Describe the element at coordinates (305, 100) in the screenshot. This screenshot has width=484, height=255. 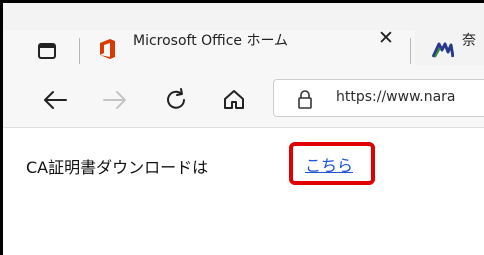
I see `lock-icon` at that location.